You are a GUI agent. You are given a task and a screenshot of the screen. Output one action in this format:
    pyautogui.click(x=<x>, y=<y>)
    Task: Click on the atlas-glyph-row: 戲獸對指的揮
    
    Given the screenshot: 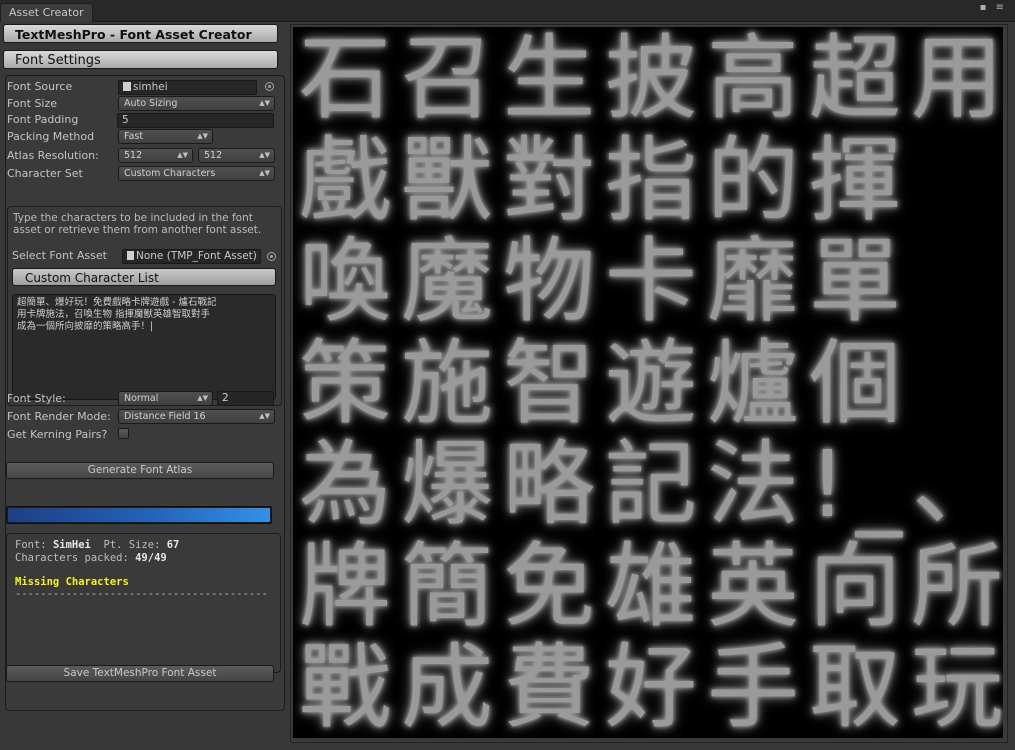 What is the action you would take?
    pyautogui.click(x=605, y=180)
    